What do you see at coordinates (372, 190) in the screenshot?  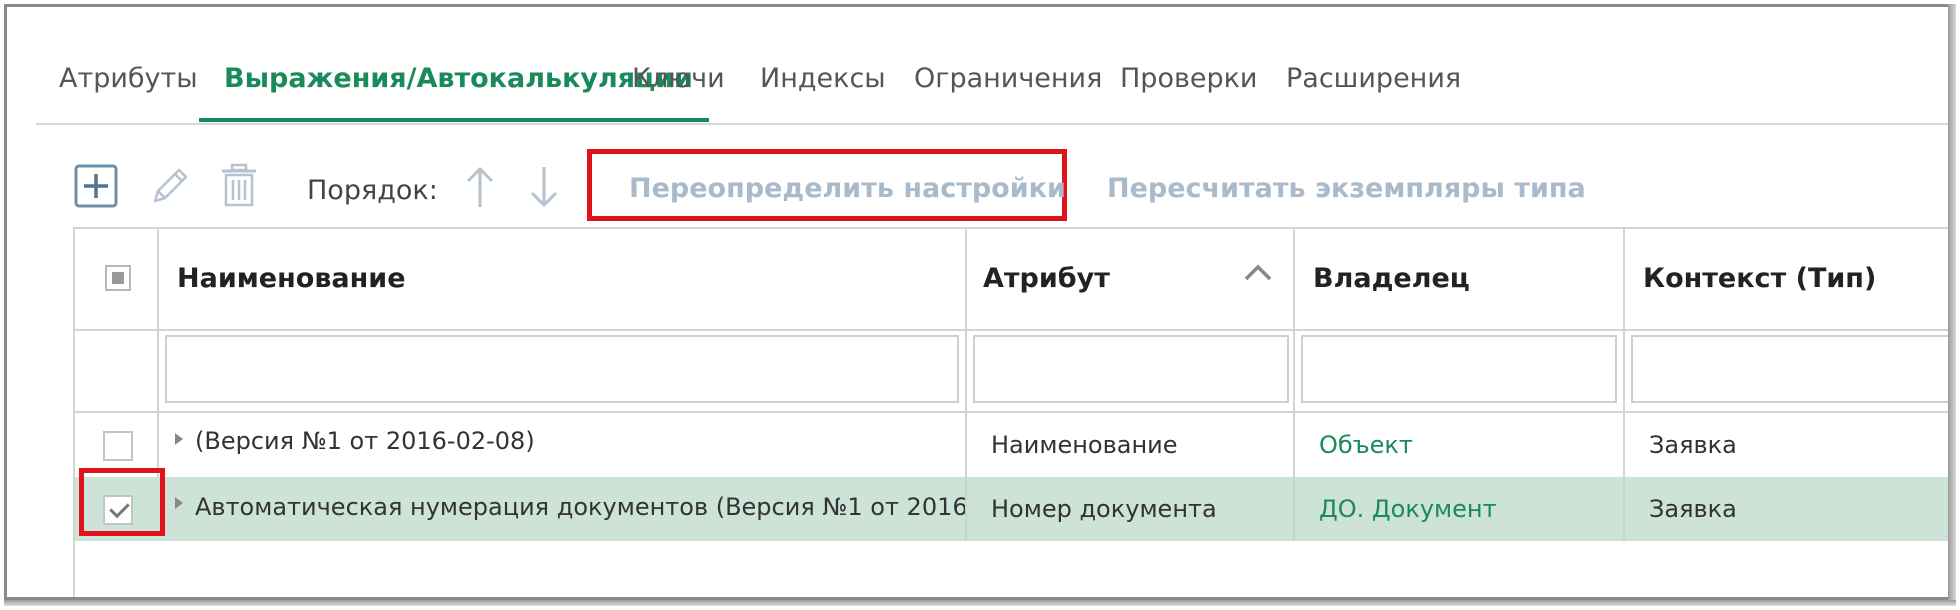 I see `order-label: Порядок:` at bounding box center [372, 190].